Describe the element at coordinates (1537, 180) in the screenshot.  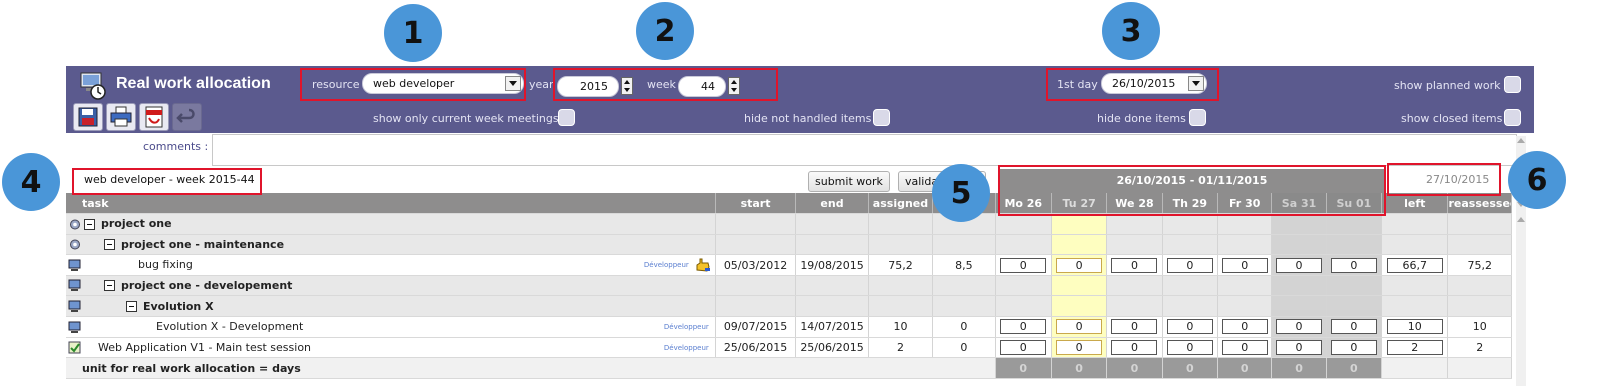
I see `callout-6: 6` at that location.